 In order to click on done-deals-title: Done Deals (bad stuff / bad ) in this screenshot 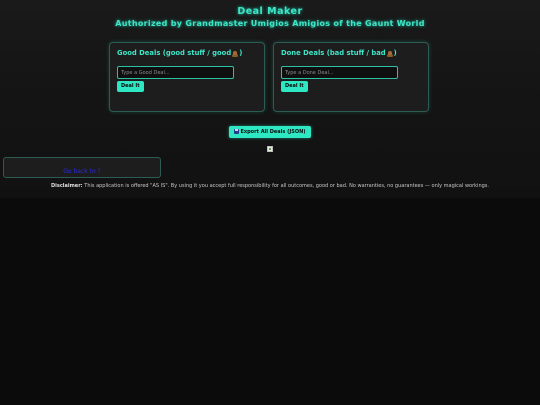, I will do `click(351, 53)`.